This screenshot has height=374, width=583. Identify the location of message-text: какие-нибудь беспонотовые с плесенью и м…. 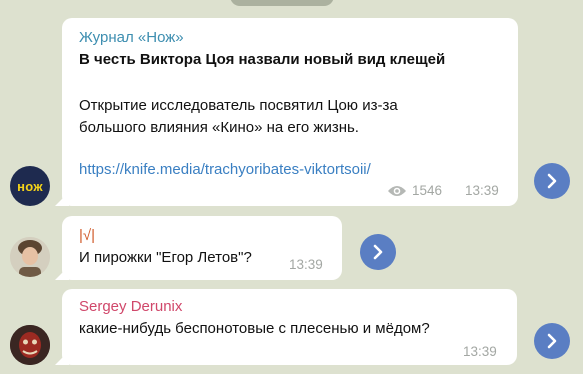
(254, 328).